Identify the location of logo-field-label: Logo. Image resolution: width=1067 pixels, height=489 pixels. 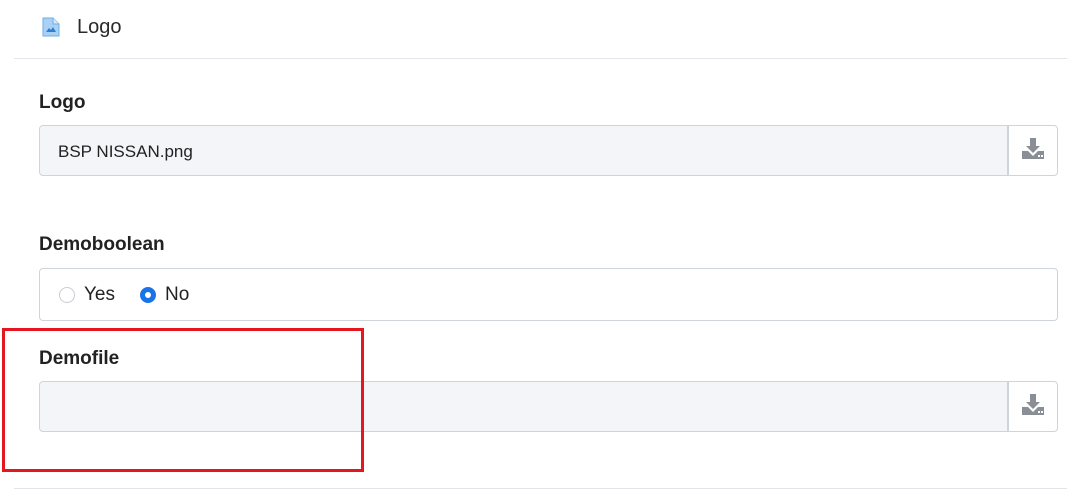
(62, 102).